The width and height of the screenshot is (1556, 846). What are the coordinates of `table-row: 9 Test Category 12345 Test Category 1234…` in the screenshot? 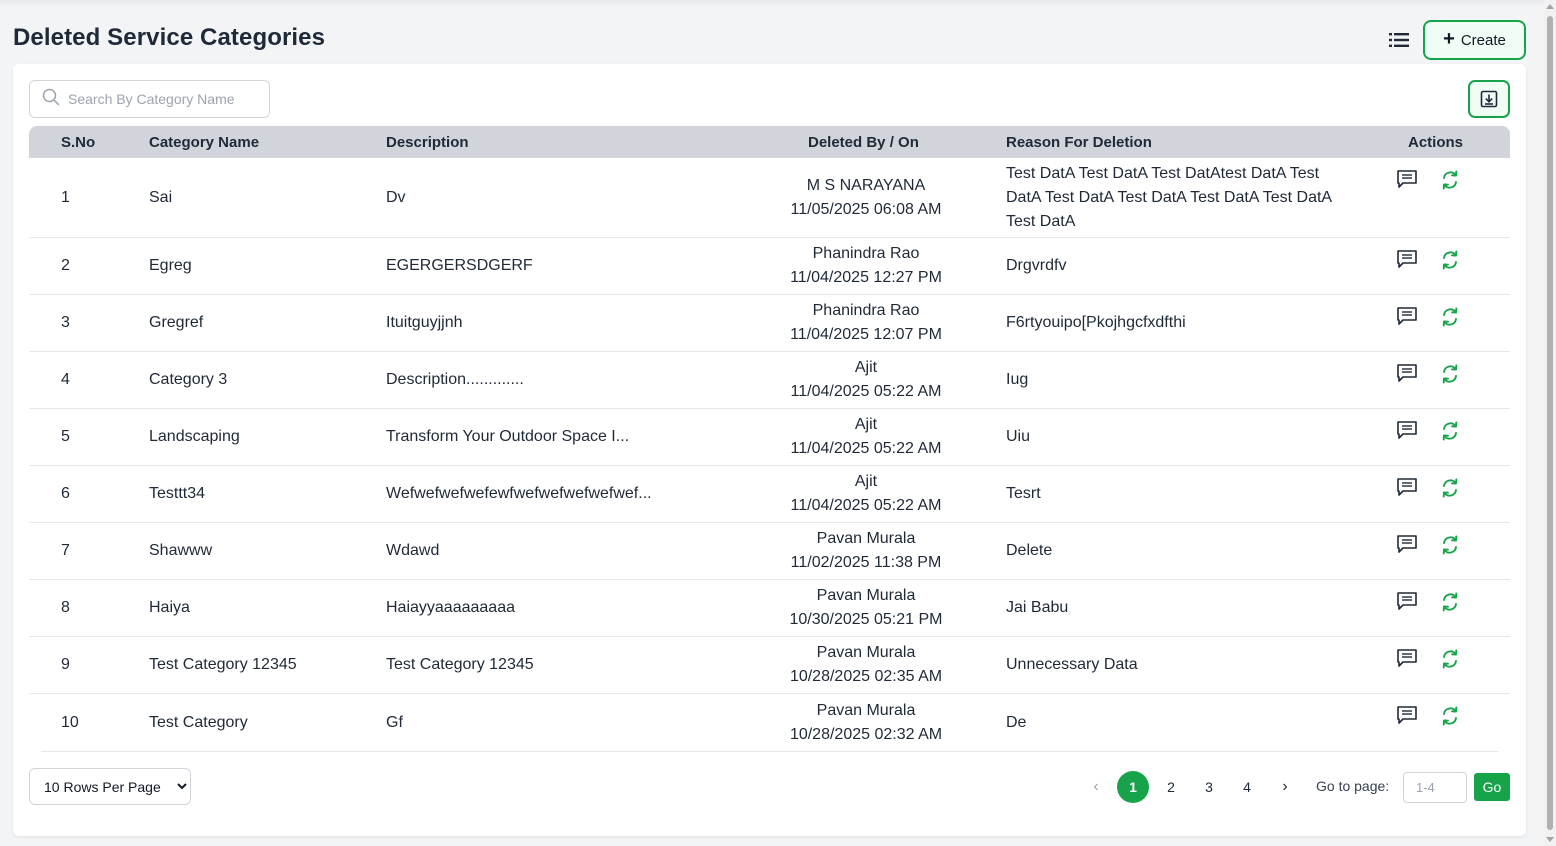 It's located at (769, 665).